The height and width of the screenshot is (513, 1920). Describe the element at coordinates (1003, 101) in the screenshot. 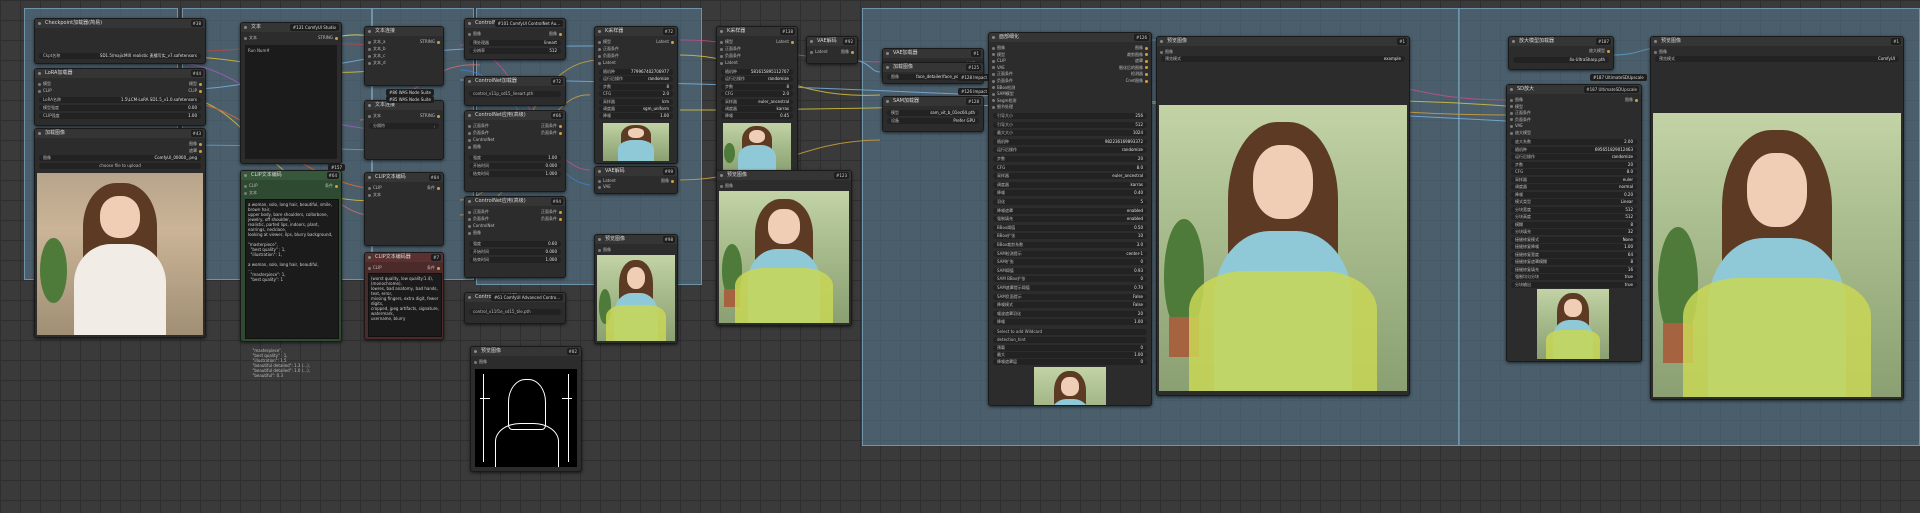

I see `input-socket: Segm检测` at that location.